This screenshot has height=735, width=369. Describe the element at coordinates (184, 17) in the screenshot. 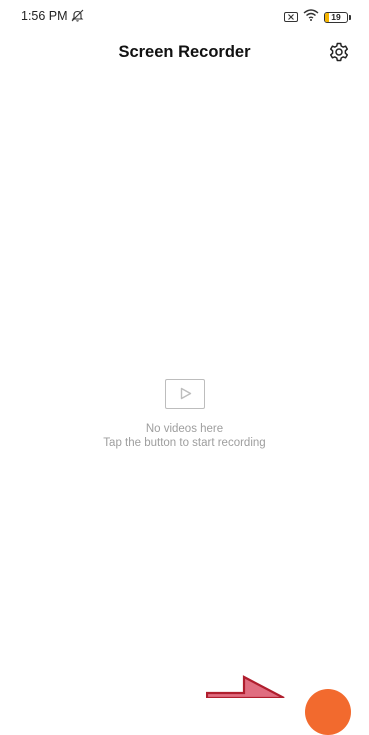

I see `status-bar: 1:56 PM 19` at that location.